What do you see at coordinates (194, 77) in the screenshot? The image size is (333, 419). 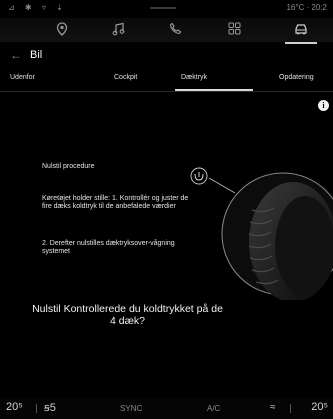 I see `tab-daektryk: Dæktryk` at bounding box center [194, 77].